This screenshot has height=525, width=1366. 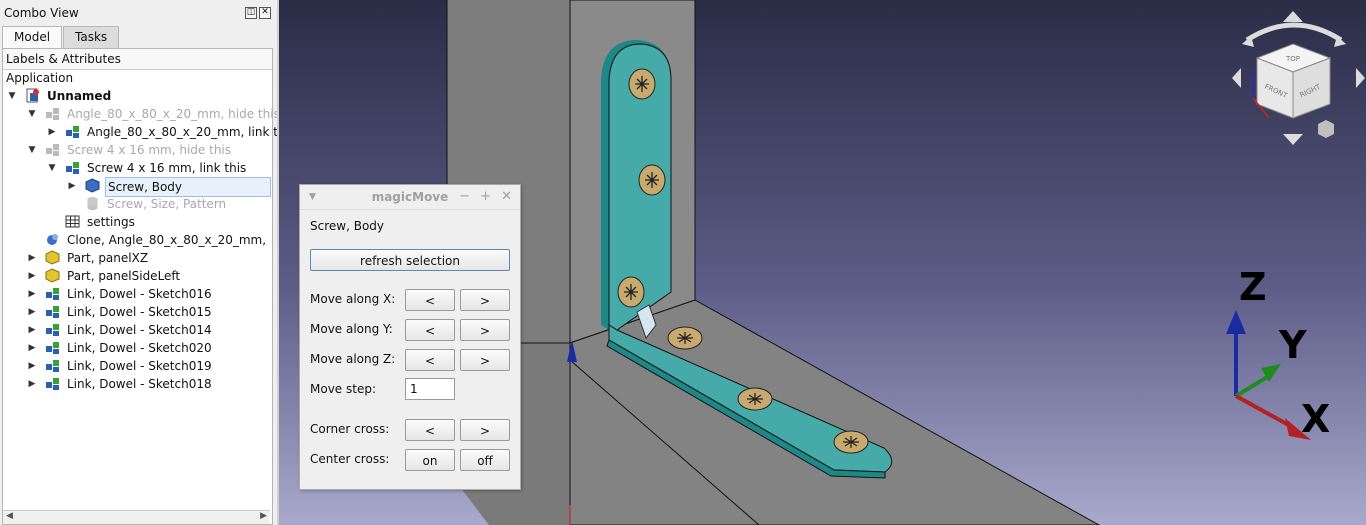 What do you see at coordinates (52, 239) in the screenshot?
I see `clone-icon` at bounding box center [52, 239].